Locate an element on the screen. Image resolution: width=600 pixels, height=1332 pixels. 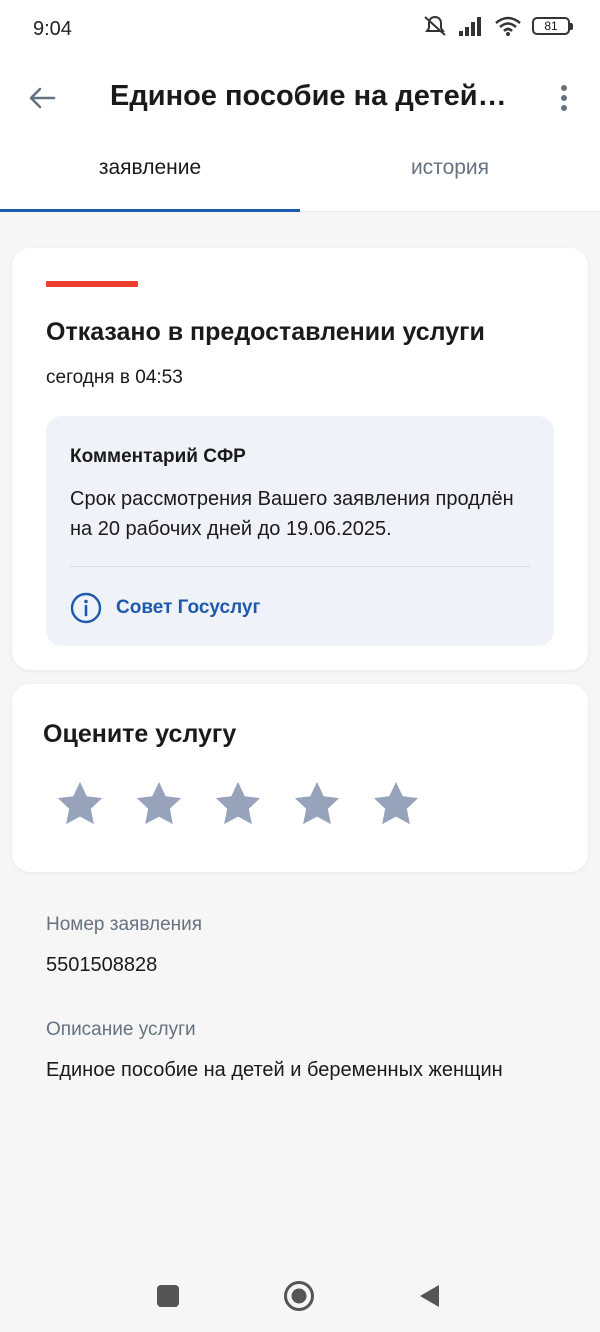
back-arrow-icon is located at coordinates (42, 98).